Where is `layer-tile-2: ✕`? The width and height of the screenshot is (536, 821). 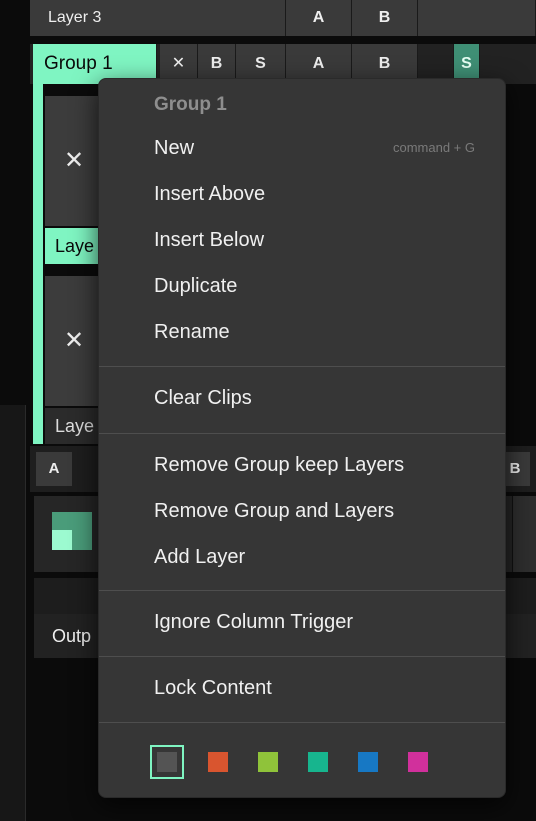 layer-tile-2: ✕ is located at coordinates (74, 341).